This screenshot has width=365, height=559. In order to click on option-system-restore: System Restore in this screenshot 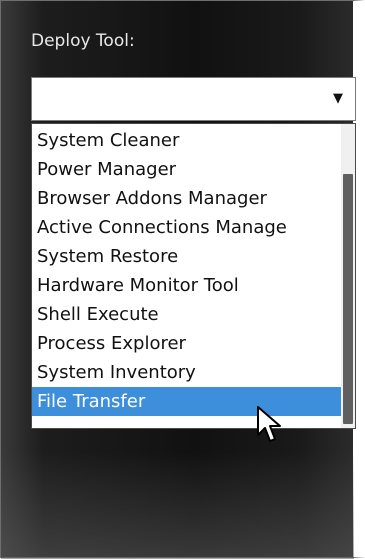, I will do `click(186, 256)`.